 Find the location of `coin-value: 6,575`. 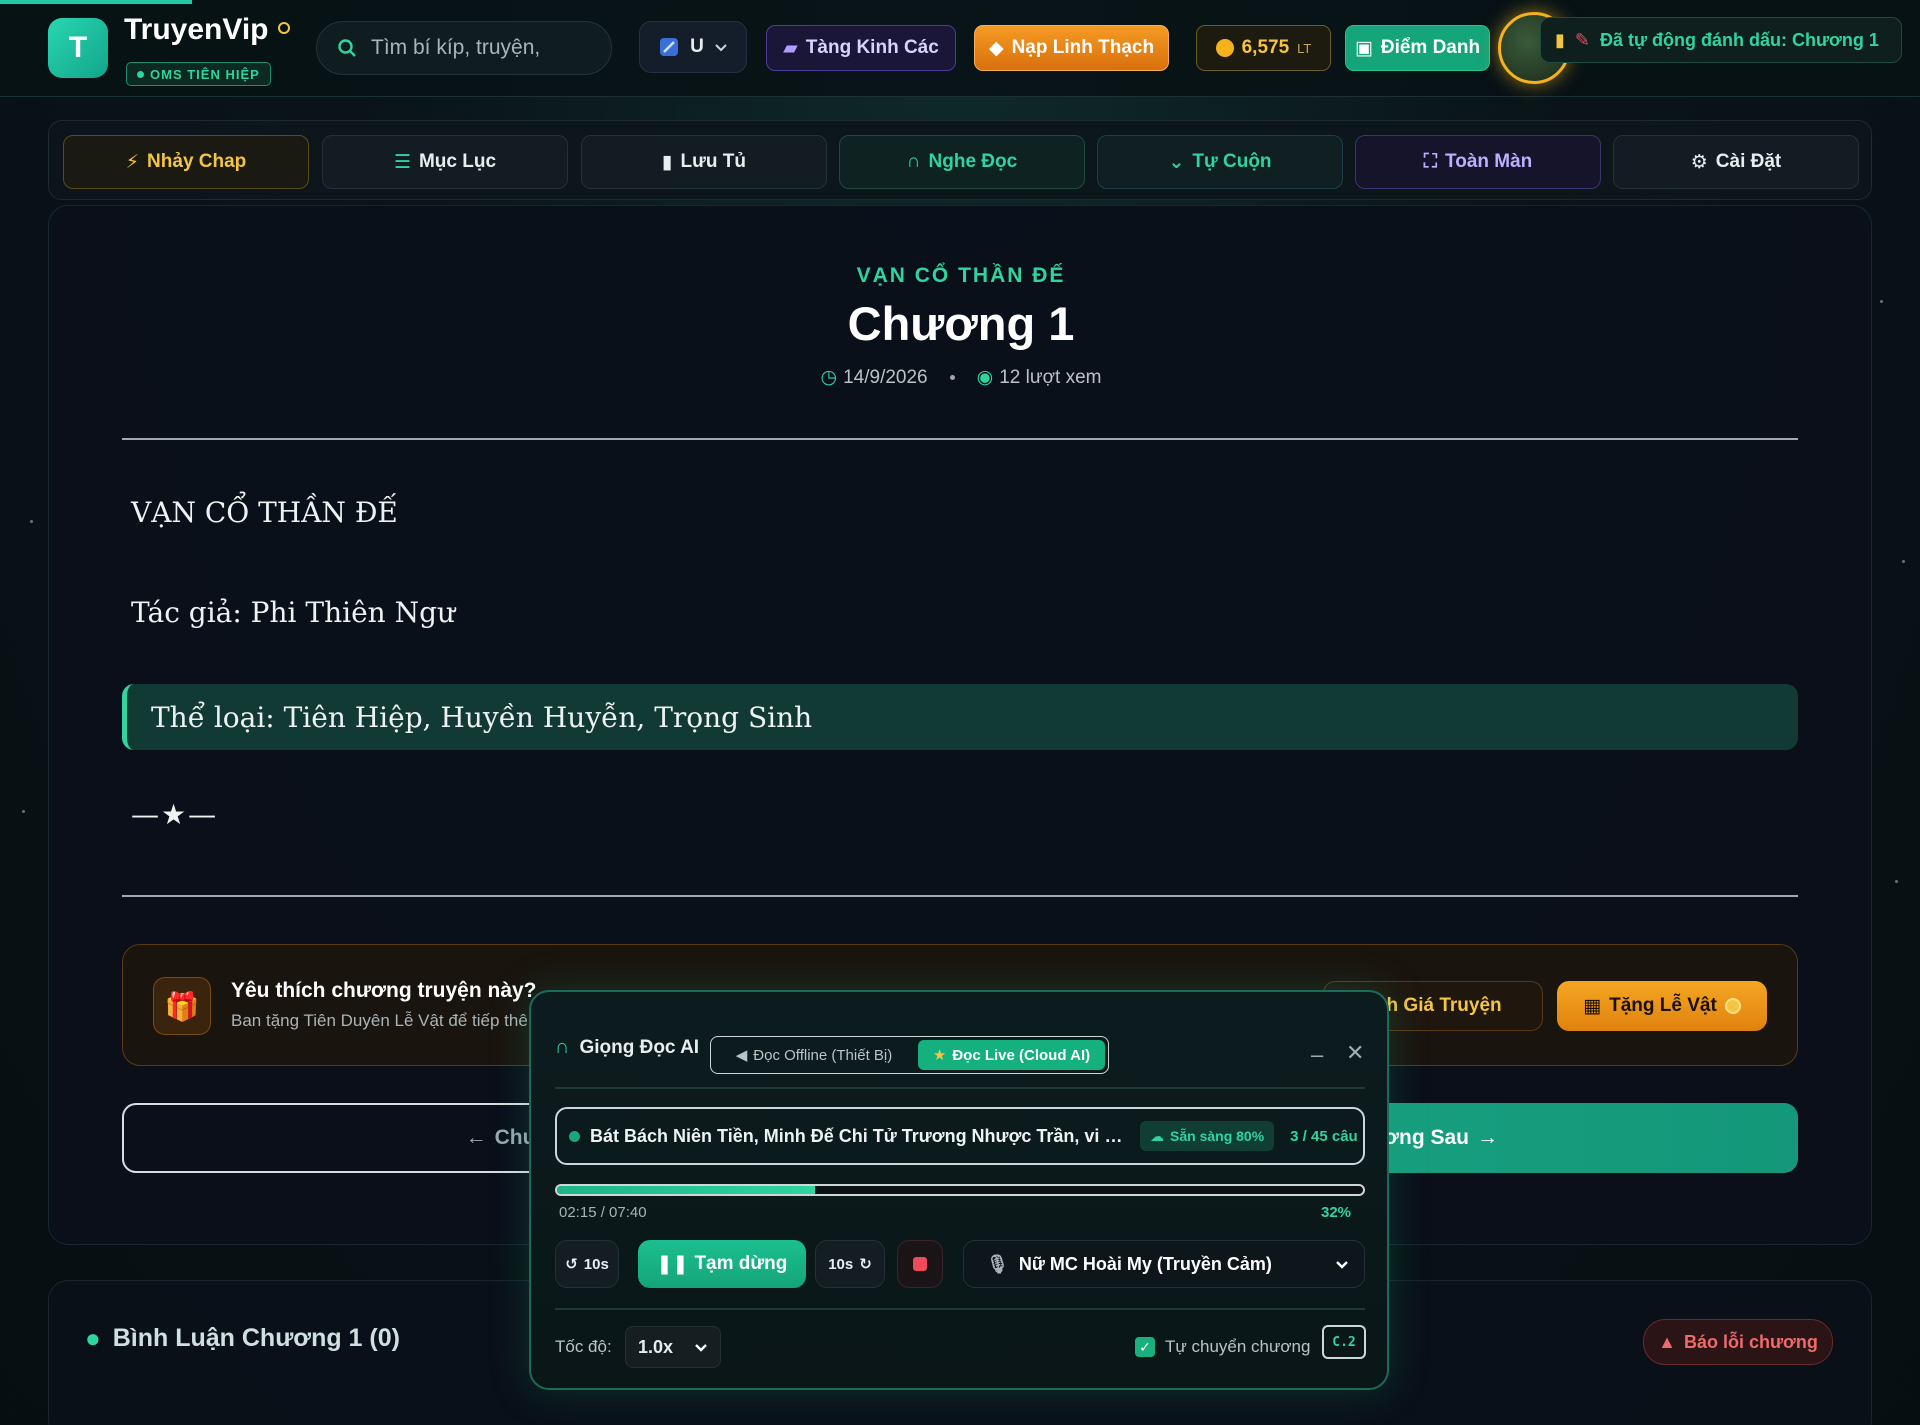

coin-value: 6,575 is located at coordinates (1265, 47).